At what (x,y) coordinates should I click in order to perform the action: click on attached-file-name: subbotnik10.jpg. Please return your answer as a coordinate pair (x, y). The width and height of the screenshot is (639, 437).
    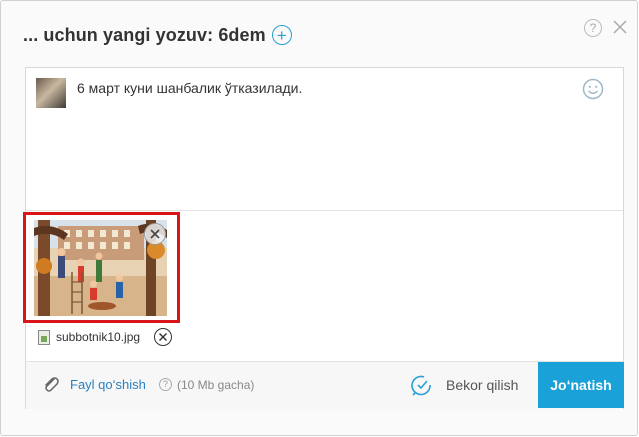
    Looking at the image, I should click on (98, 337).